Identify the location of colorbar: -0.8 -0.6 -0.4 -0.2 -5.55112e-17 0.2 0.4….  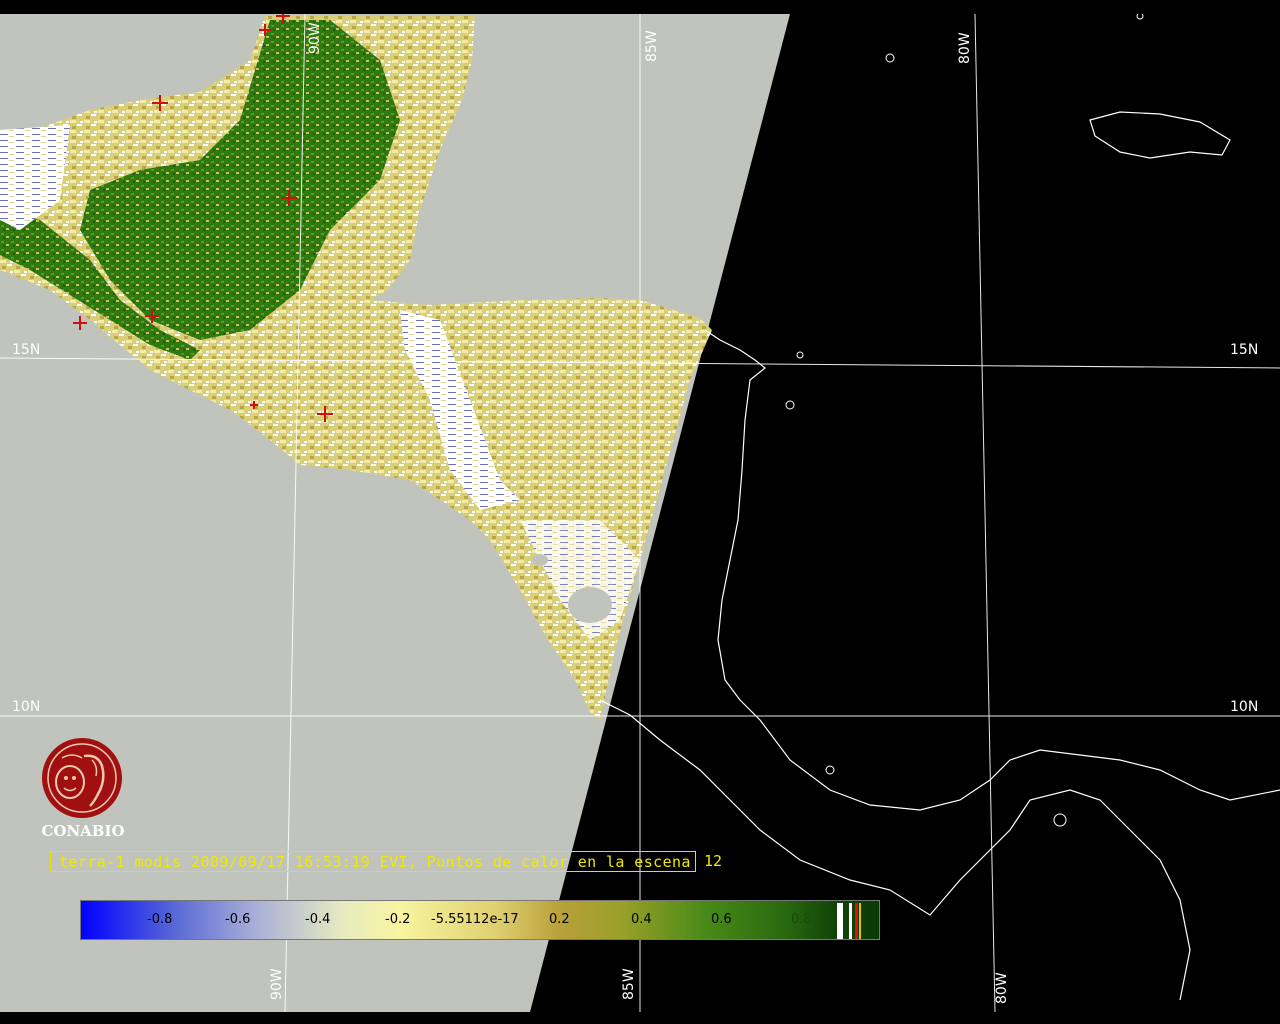
(480, 920).